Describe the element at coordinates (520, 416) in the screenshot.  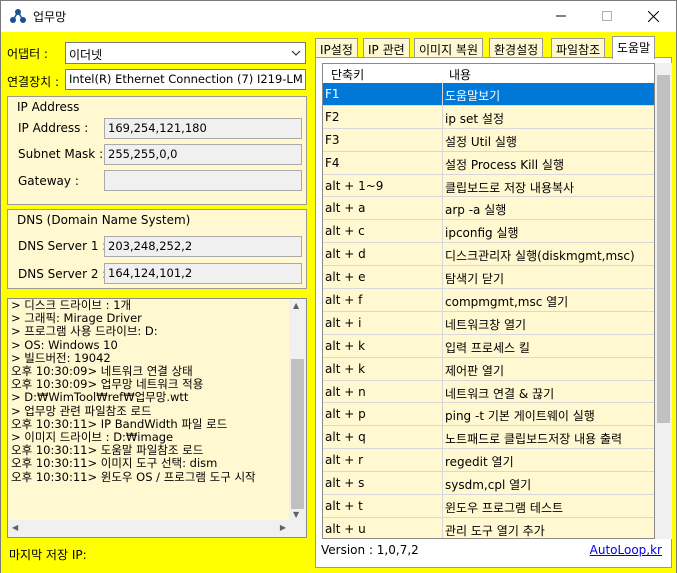
I see `description-cell: ping -t 기본 게이트웨이 실행` at that location.